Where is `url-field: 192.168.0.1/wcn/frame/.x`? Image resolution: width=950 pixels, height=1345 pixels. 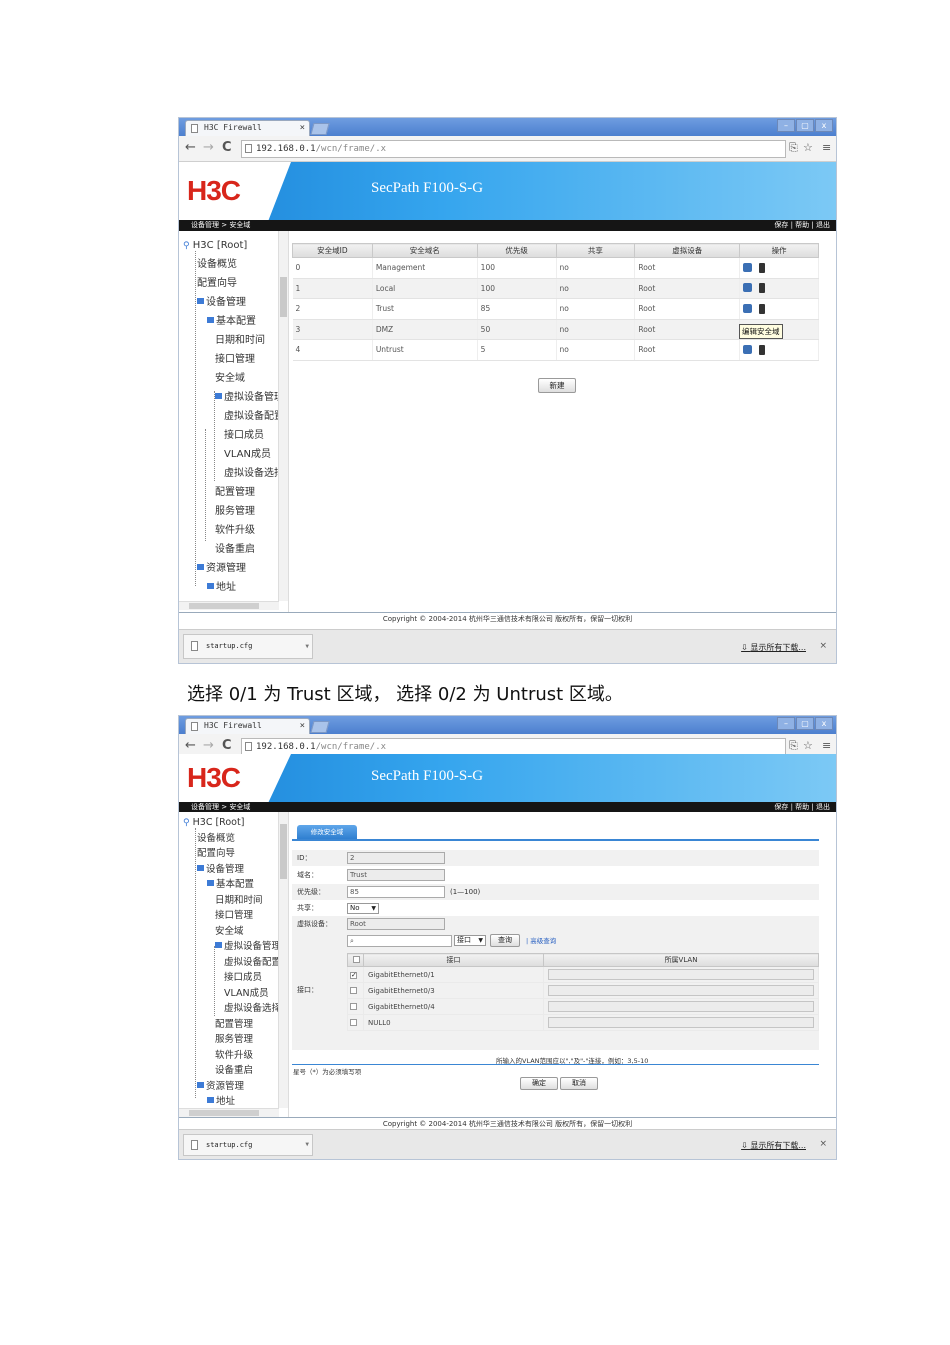
url-field: 192.168.0.1/wcn/frame/.x is located at coordinates (513, 149).